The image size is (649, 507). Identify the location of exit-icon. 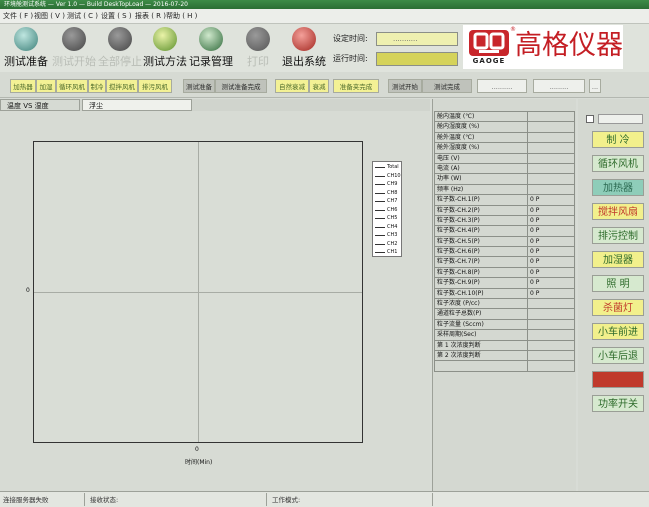
(304, 39).